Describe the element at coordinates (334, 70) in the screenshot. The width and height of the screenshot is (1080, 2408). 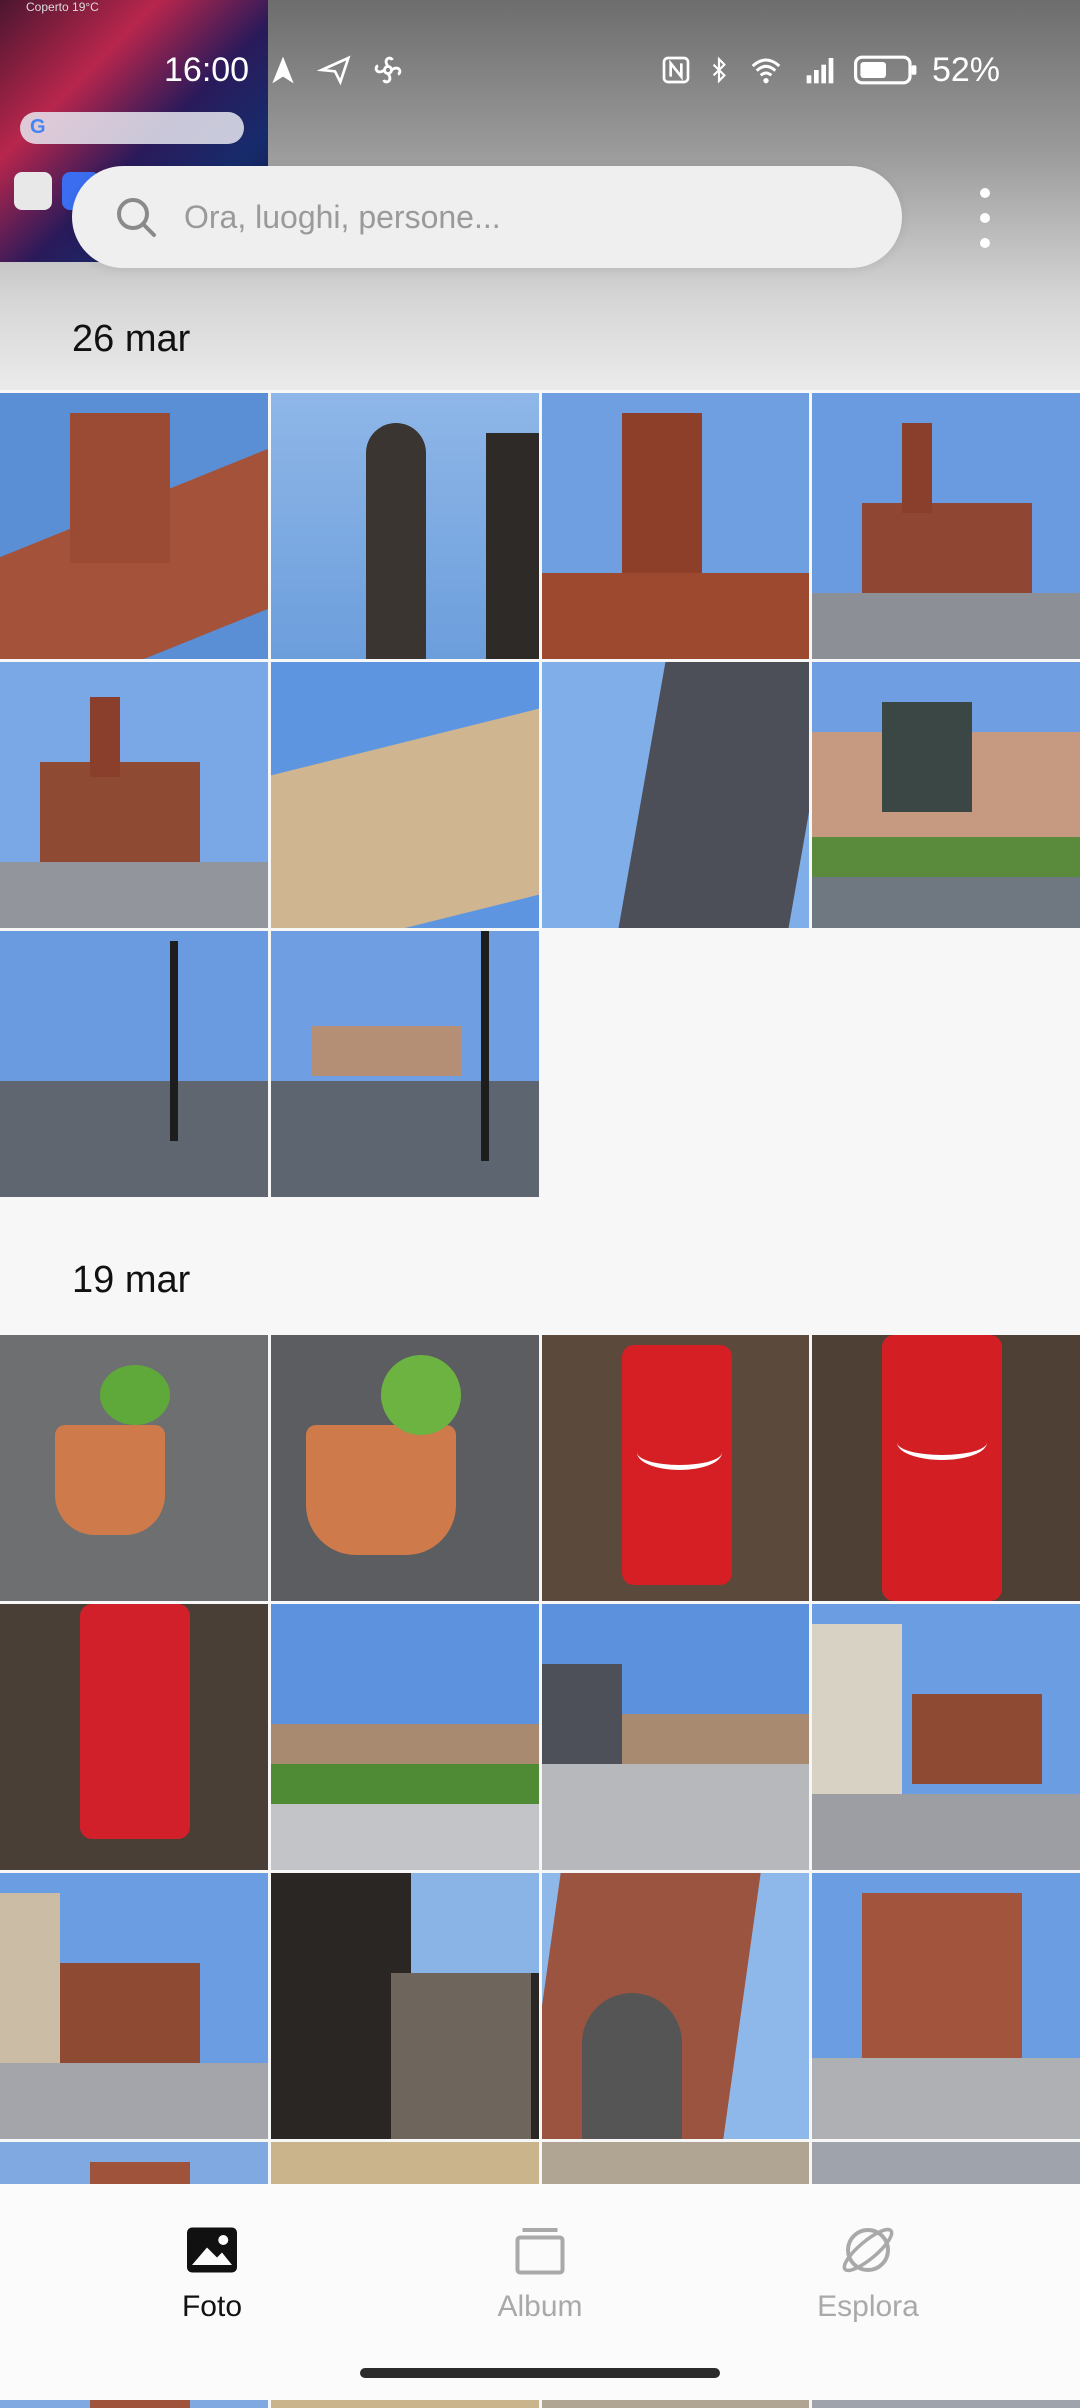
I see `send-icon` at that location.